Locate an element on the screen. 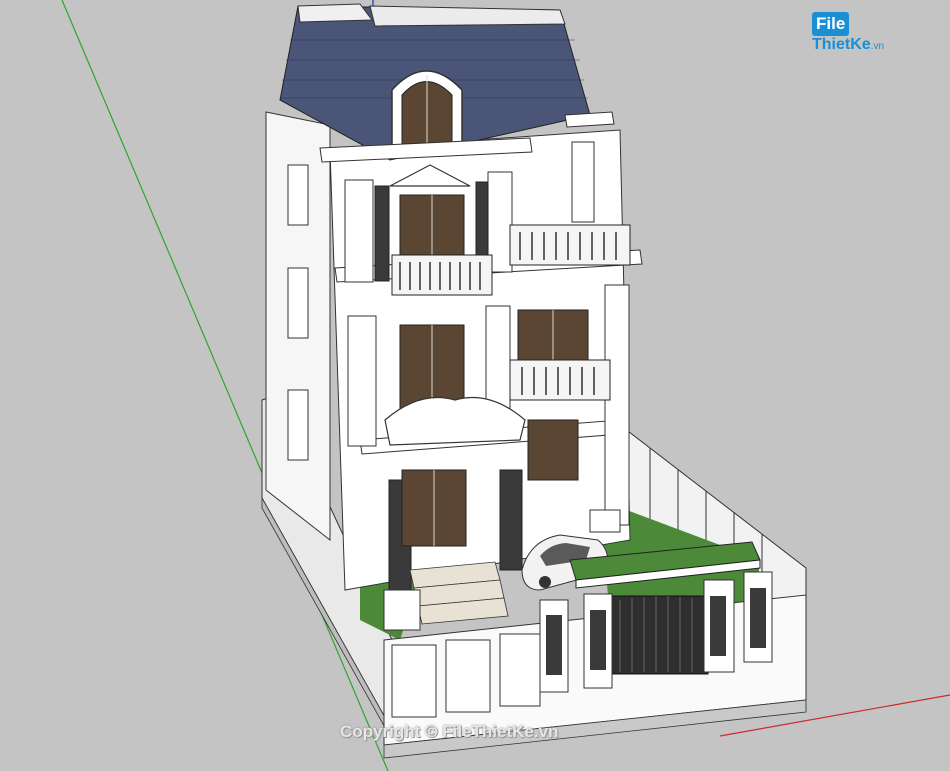  copyright-watermark: Copyright © FileThietKe.vn is located at coordinates (449, 731).